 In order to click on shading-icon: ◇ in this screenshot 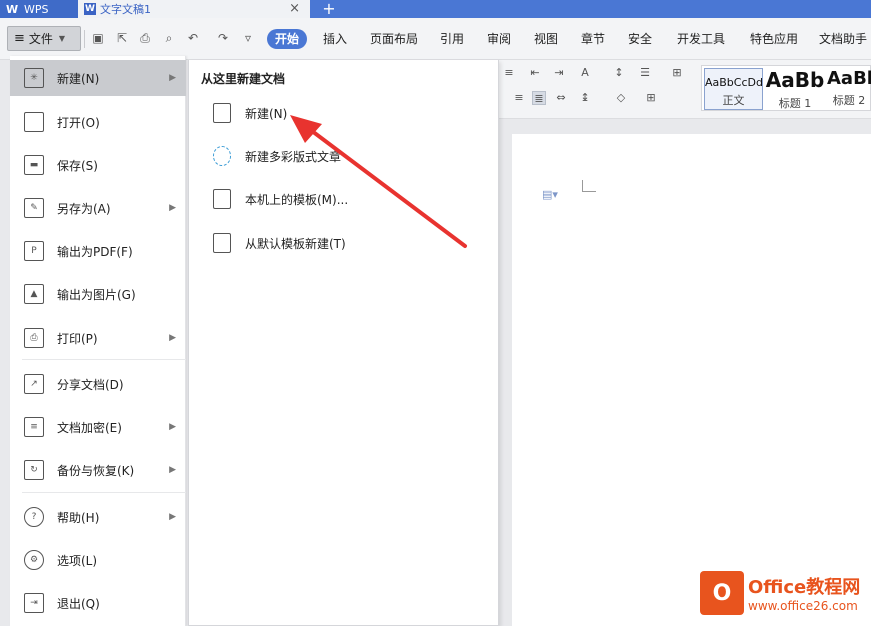, I will do `click(621, 98)`.